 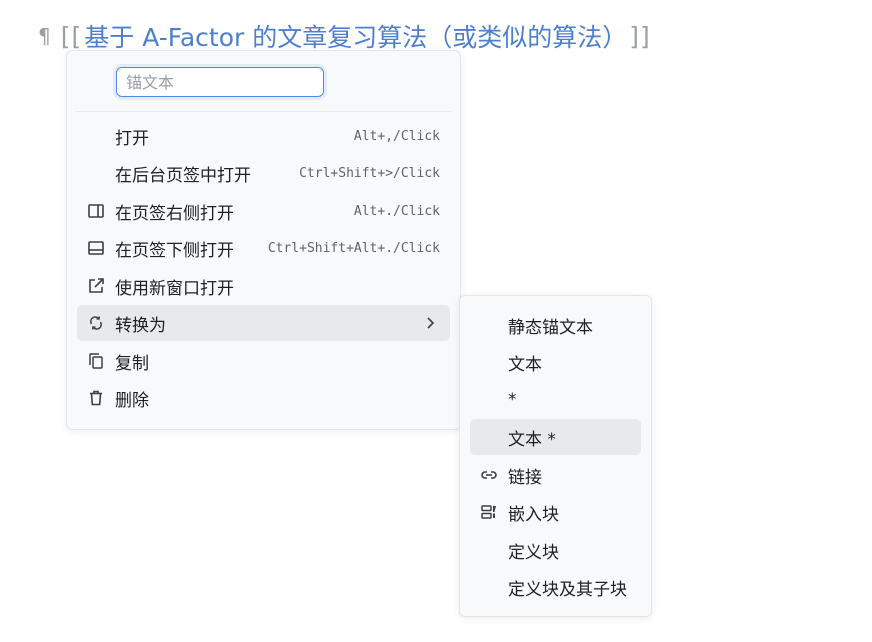 I want to click on submenu-item-text-star: 文本 *, so click(x=555, y=437).